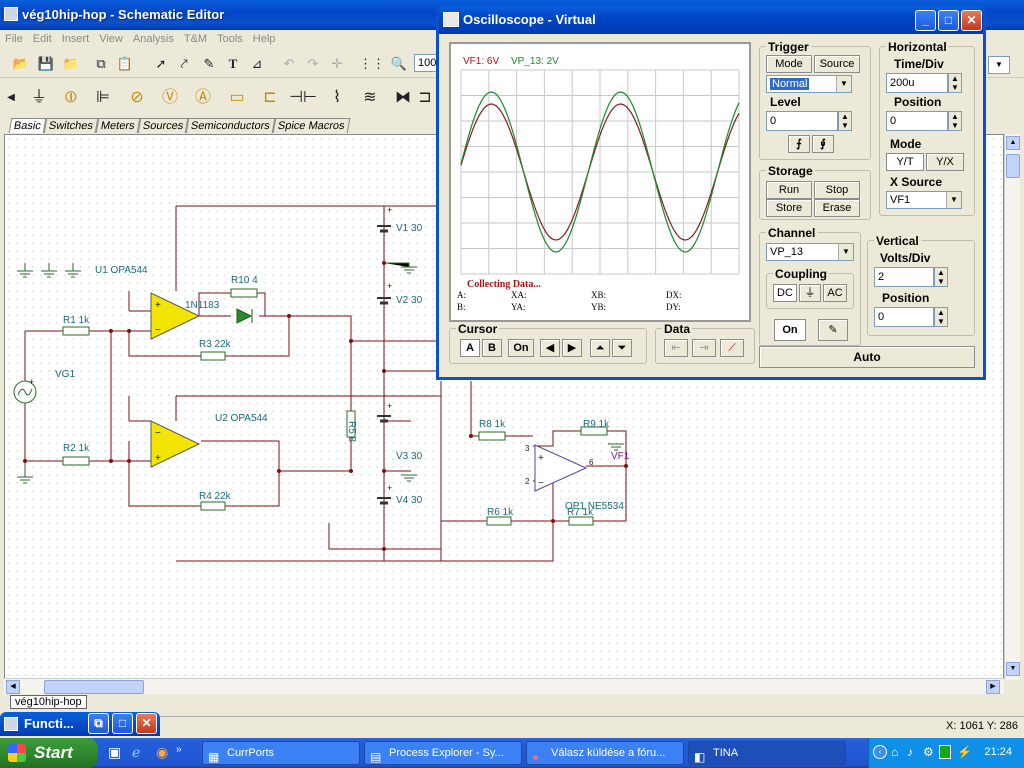 The image size is (1024, 768). I want to click on v-position-spinner-icon: ▲ ▼, so click(941, 317).